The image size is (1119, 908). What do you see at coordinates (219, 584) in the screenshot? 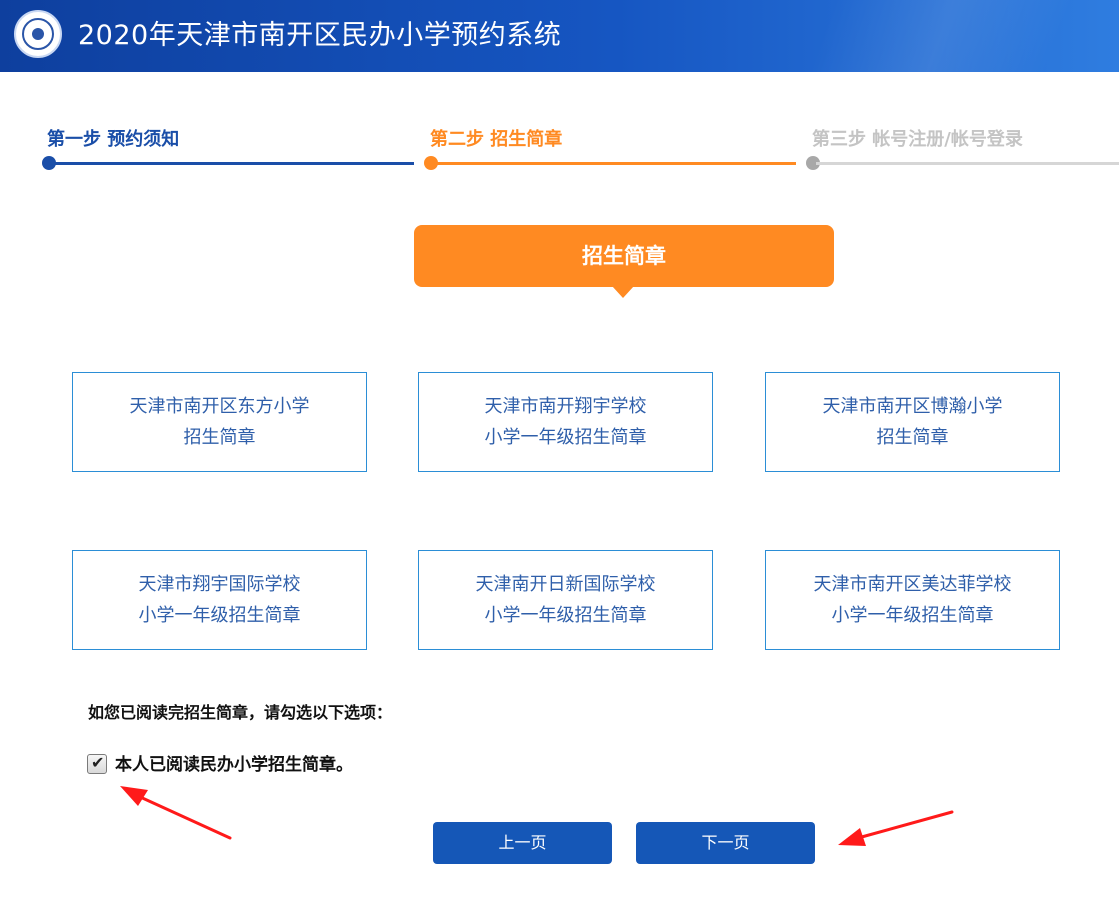
I see `card-school-name: 天津市翔宇国际学校` at bounding box center [219, 584].